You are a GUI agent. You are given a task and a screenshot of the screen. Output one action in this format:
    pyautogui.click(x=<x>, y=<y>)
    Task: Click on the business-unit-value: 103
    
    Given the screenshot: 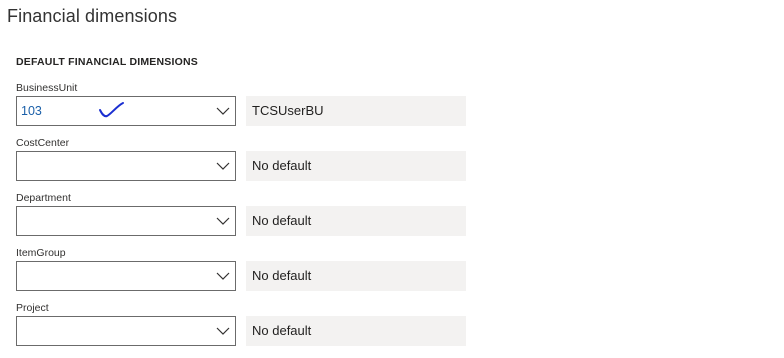 What is the action you would take?
    pyautogui.click(x=31, y=111)
    